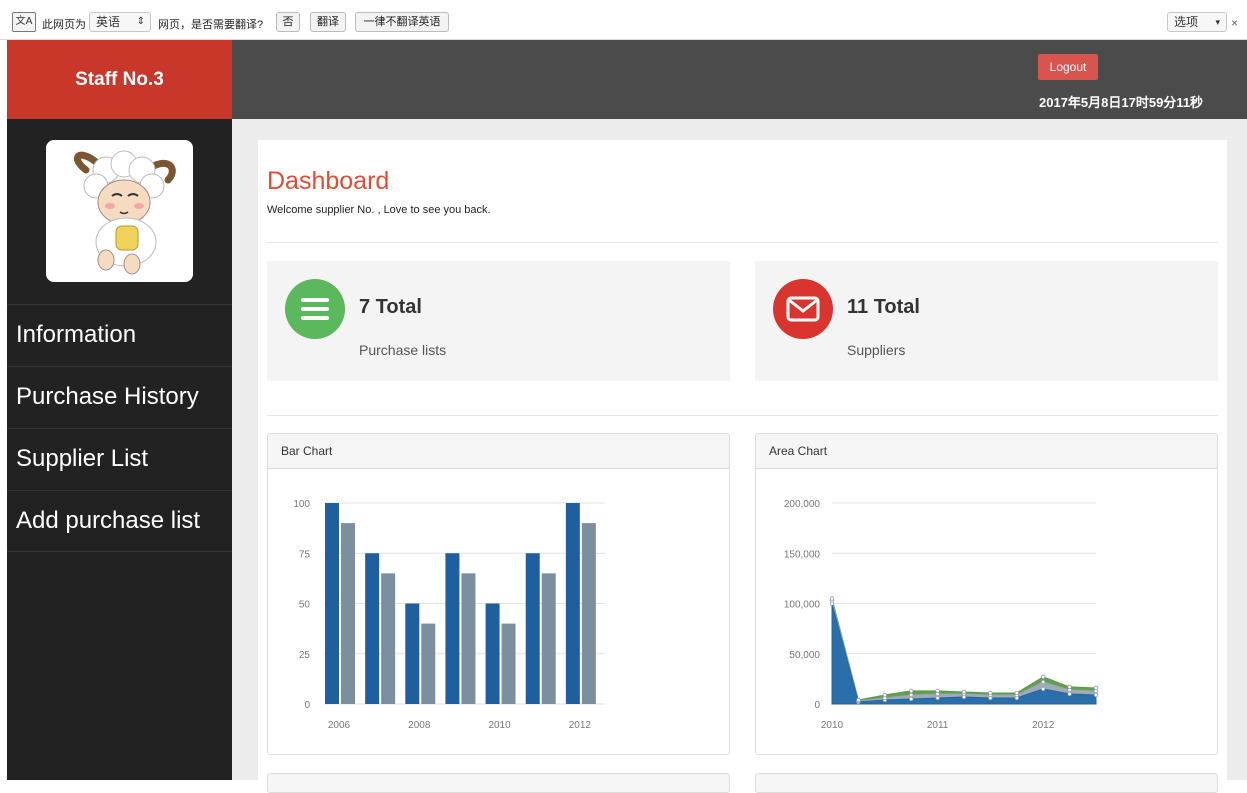 The height and width of the screenshot is (793, 1247). Describe the element at coordinates (739, 79) in the screenshot. I see `top-header: Logout 2017年5月8日17时59分11秒` at that location.